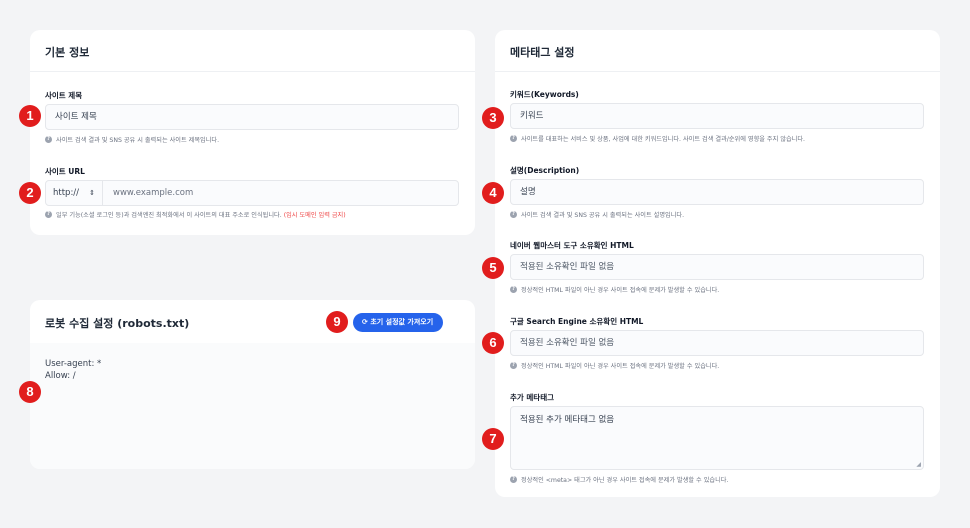 This screenshot has height=528, width=970. What do you see at coordinates (117, 323) in the screenshot?
I see `robots-title: 로봇 수집 설정 (robots.txt)` at bounding box center [117, 323].